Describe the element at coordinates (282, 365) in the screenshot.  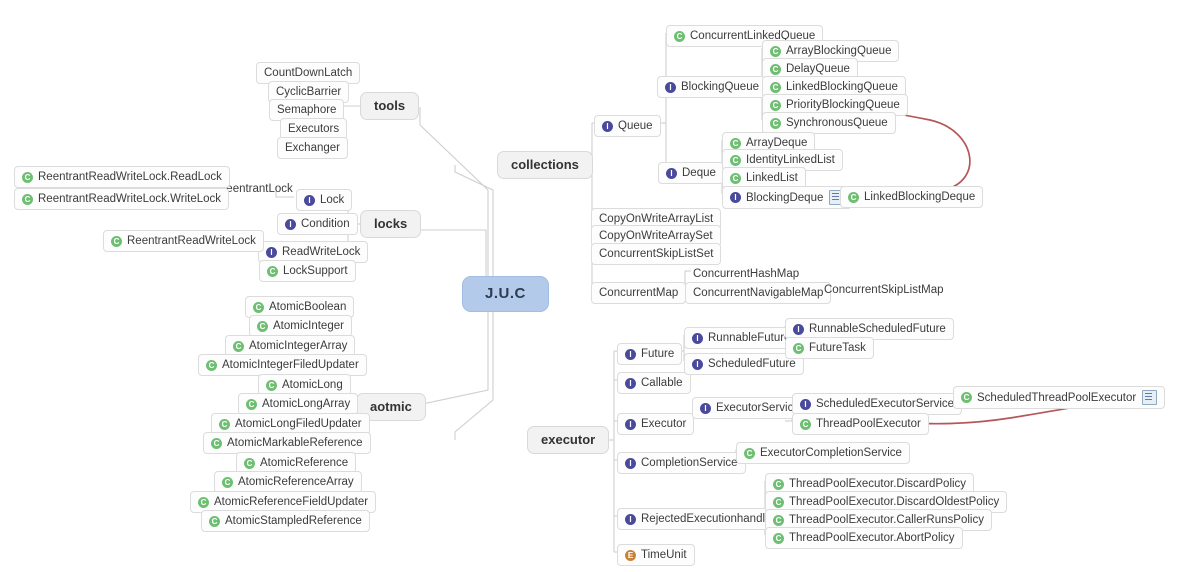
I see `node-atomicintegerfiledupdater: C AtomicIntegerFiledUpdater` at that location.